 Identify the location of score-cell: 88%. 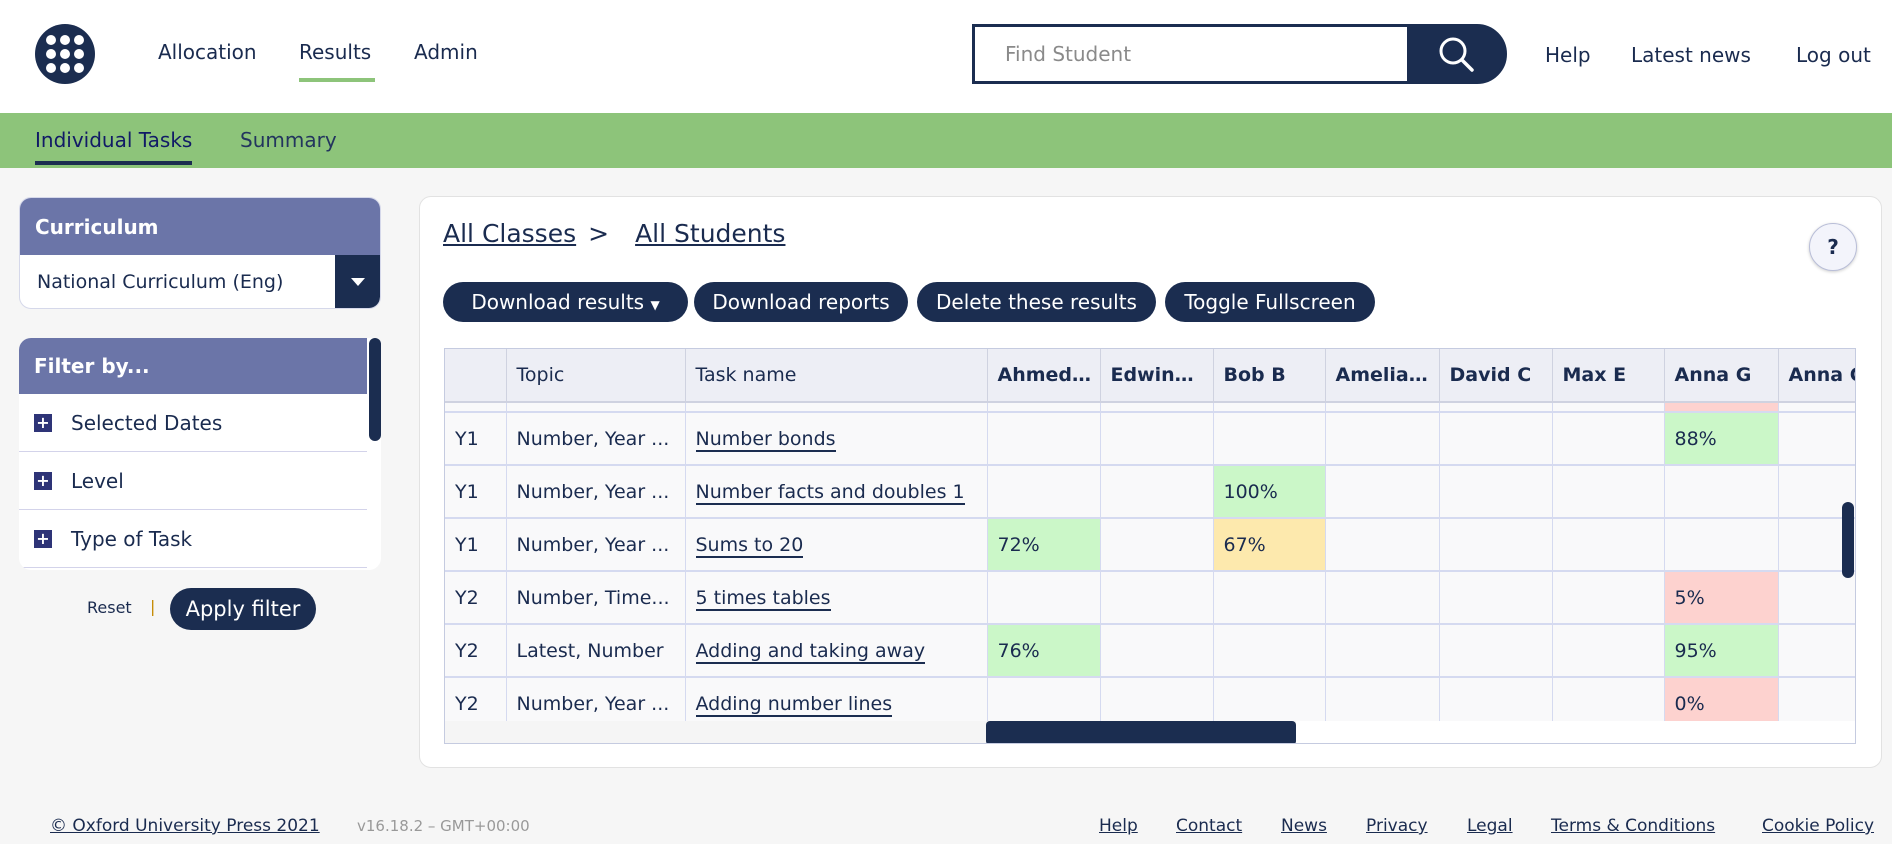
(1721, 439).